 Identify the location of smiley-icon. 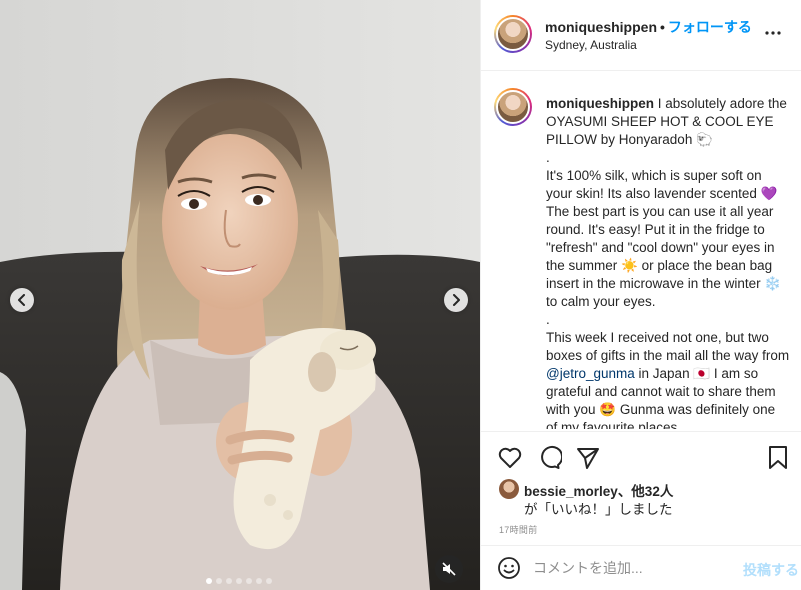
(509, 568).